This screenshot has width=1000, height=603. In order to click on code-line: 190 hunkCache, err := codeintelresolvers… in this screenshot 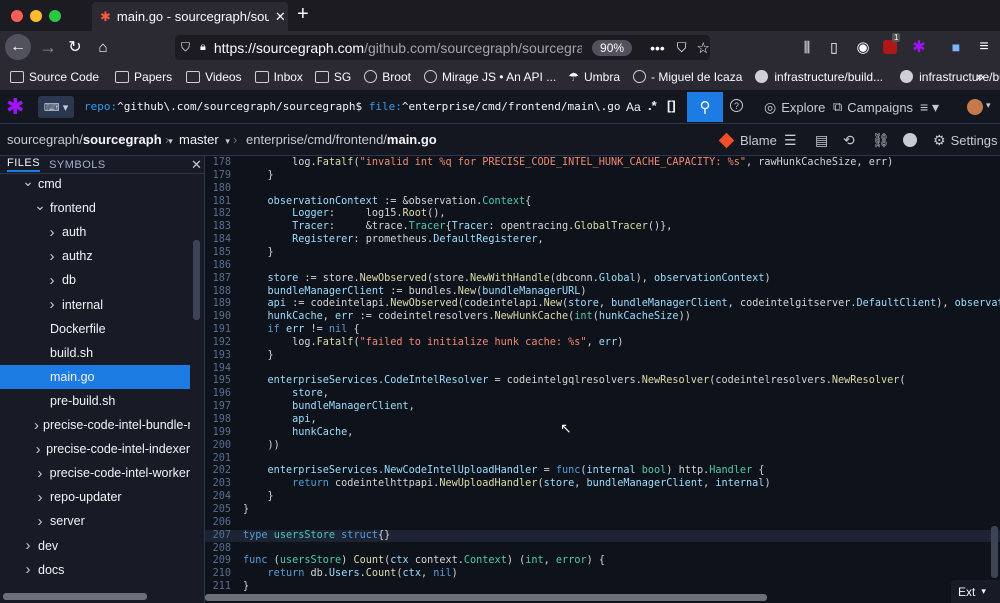, I will do `click(602, 317)`.